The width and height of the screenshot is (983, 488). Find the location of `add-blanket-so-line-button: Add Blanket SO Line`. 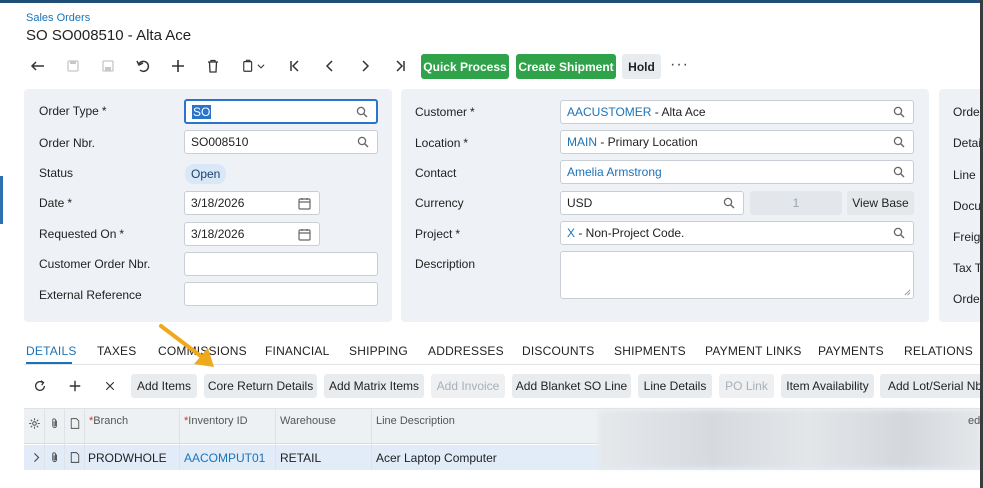

add-blanket-so-line-button: Add Blanket SO Line is located at coordinates (571, 386).